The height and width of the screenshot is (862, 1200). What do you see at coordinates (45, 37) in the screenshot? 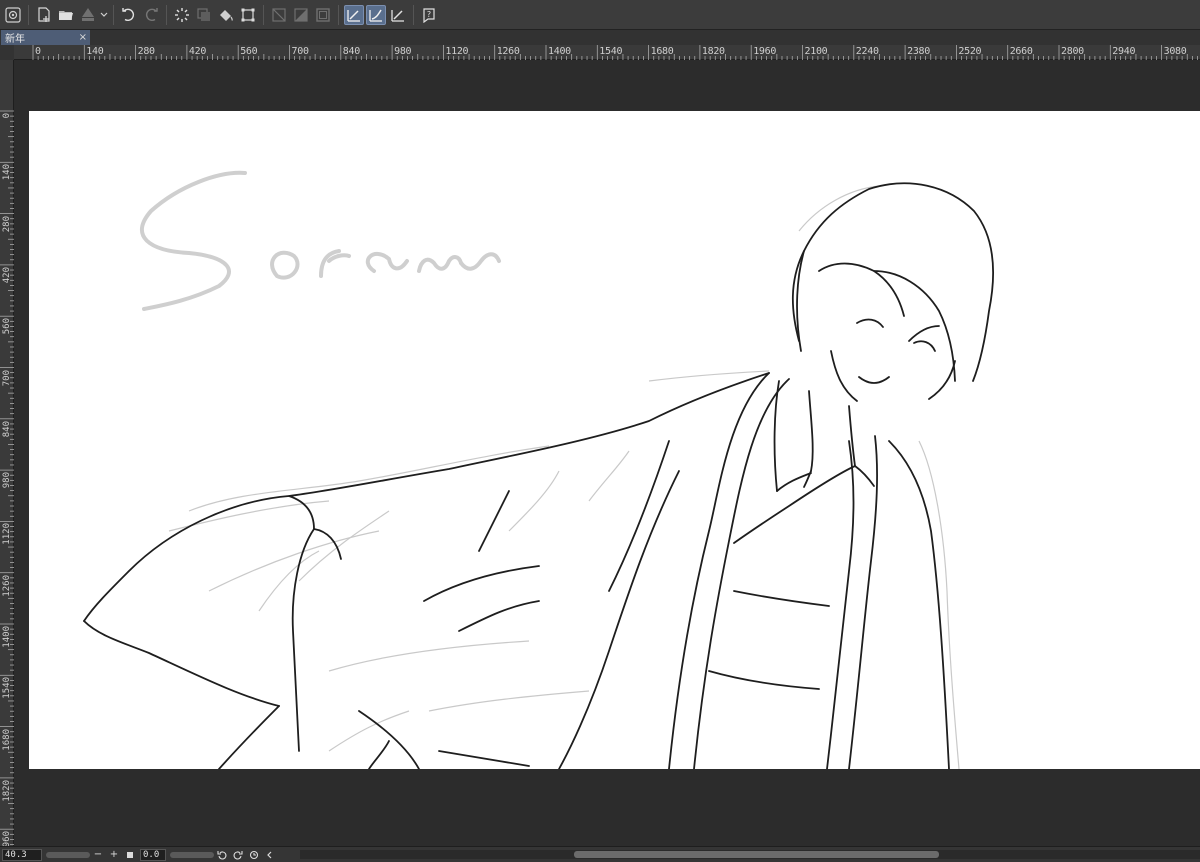
I see `document-tab: 新年 ×` at bounding box center [45, 37].